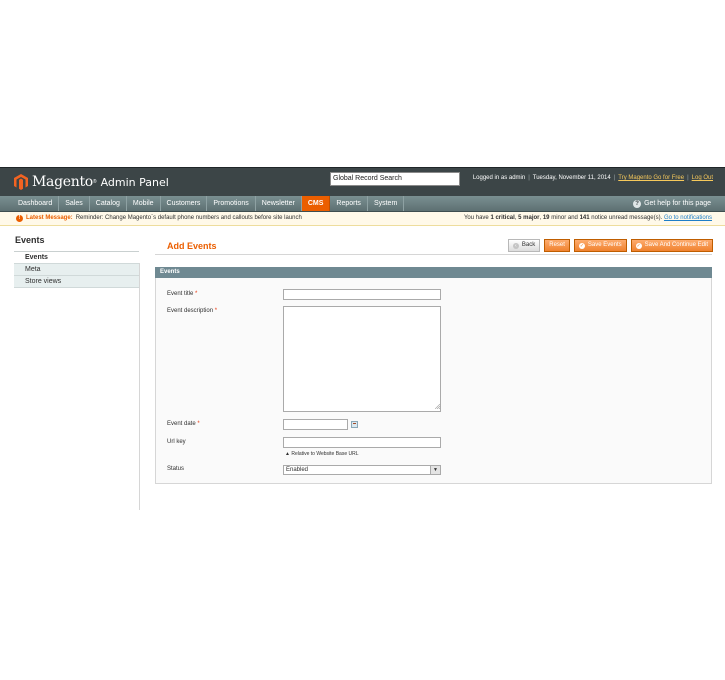 The image size is (725, 680). I want to click on logo-trademark: ®, so click(94, 182).